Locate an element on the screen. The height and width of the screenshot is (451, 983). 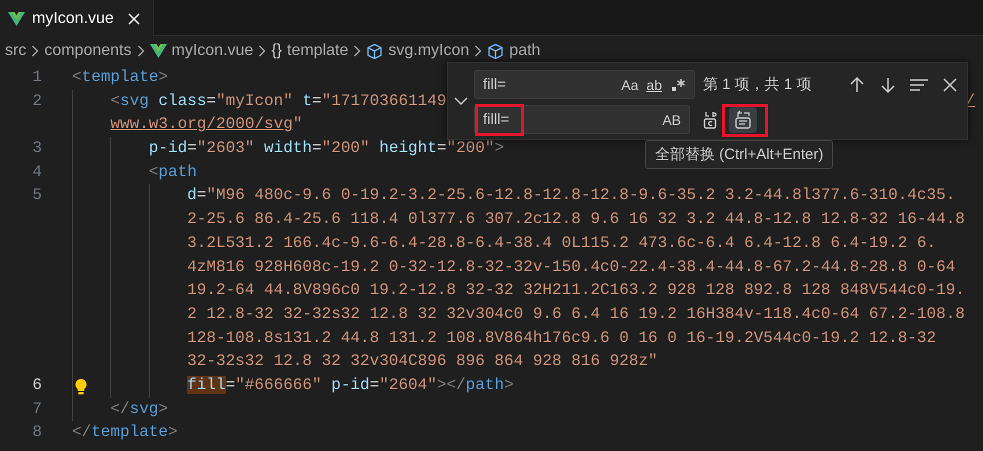
replace-field: filll= AB is located at coordinates (582, 119).